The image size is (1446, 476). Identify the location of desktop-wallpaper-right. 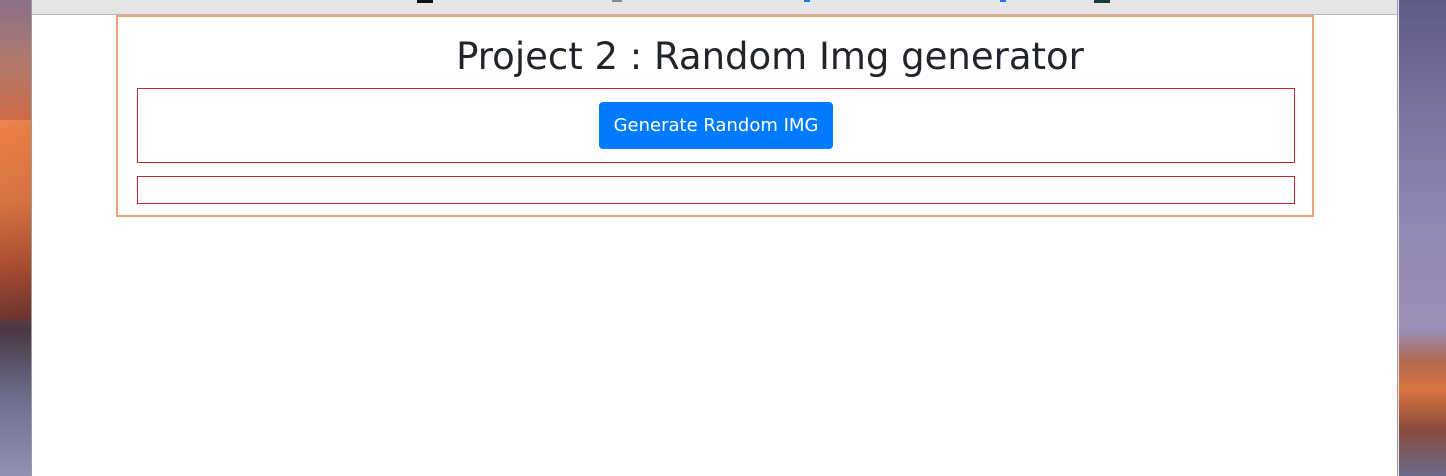
(1422, 238).